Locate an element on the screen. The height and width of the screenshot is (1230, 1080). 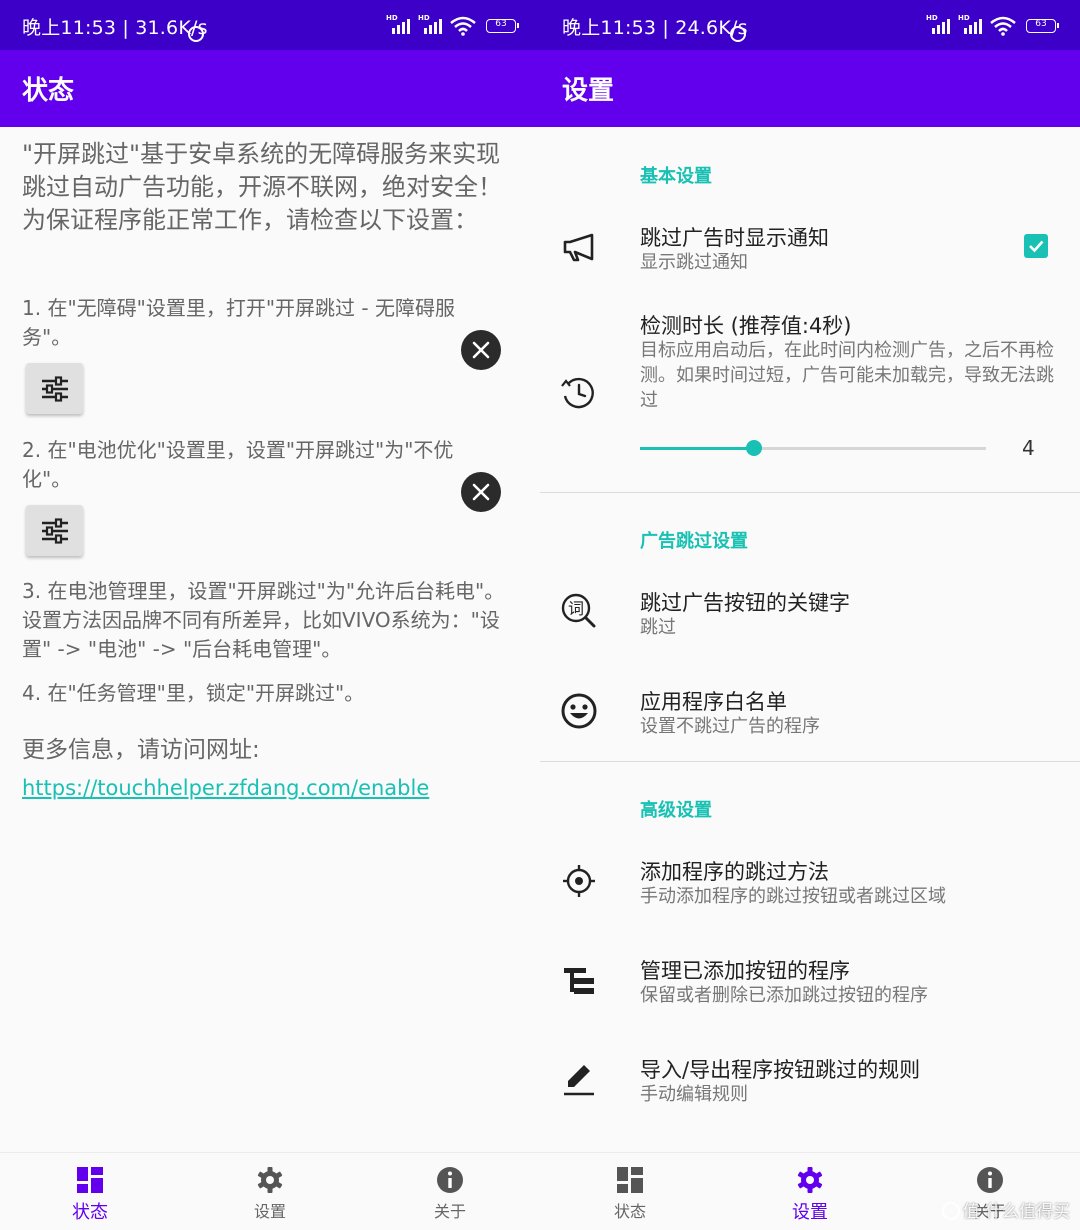
status-time: 晚上11:53 | 31.6K/s is located at coordinates (115, 28).